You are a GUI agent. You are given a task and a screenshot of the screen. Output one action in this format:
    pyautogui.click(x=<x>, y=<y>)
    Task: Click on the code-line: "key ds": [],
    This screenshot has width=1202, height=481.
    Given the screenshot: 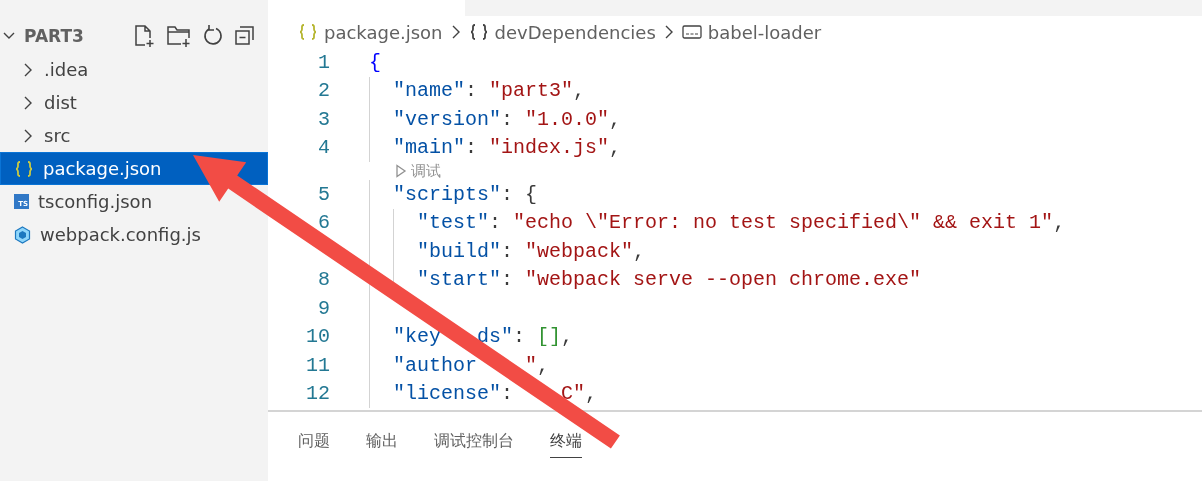 What is the action you would take?
    pyautogui.click(x=483, y=337)
    